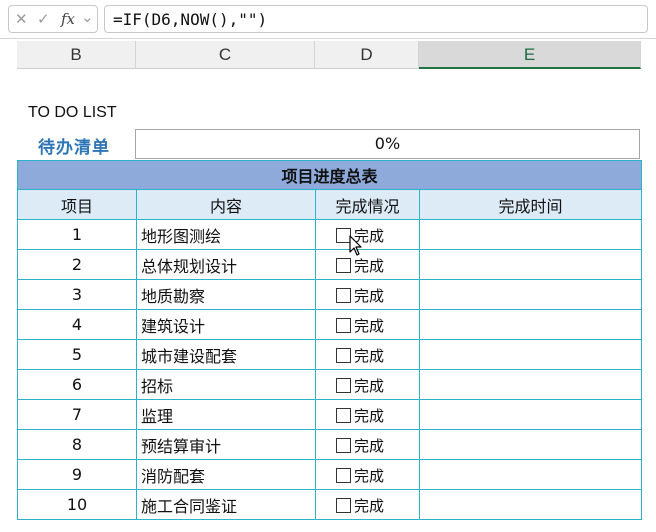  Describe the element at coordinates (226, 474) in the screenshot. I see `row-content-cell: 消防配套` at that location.